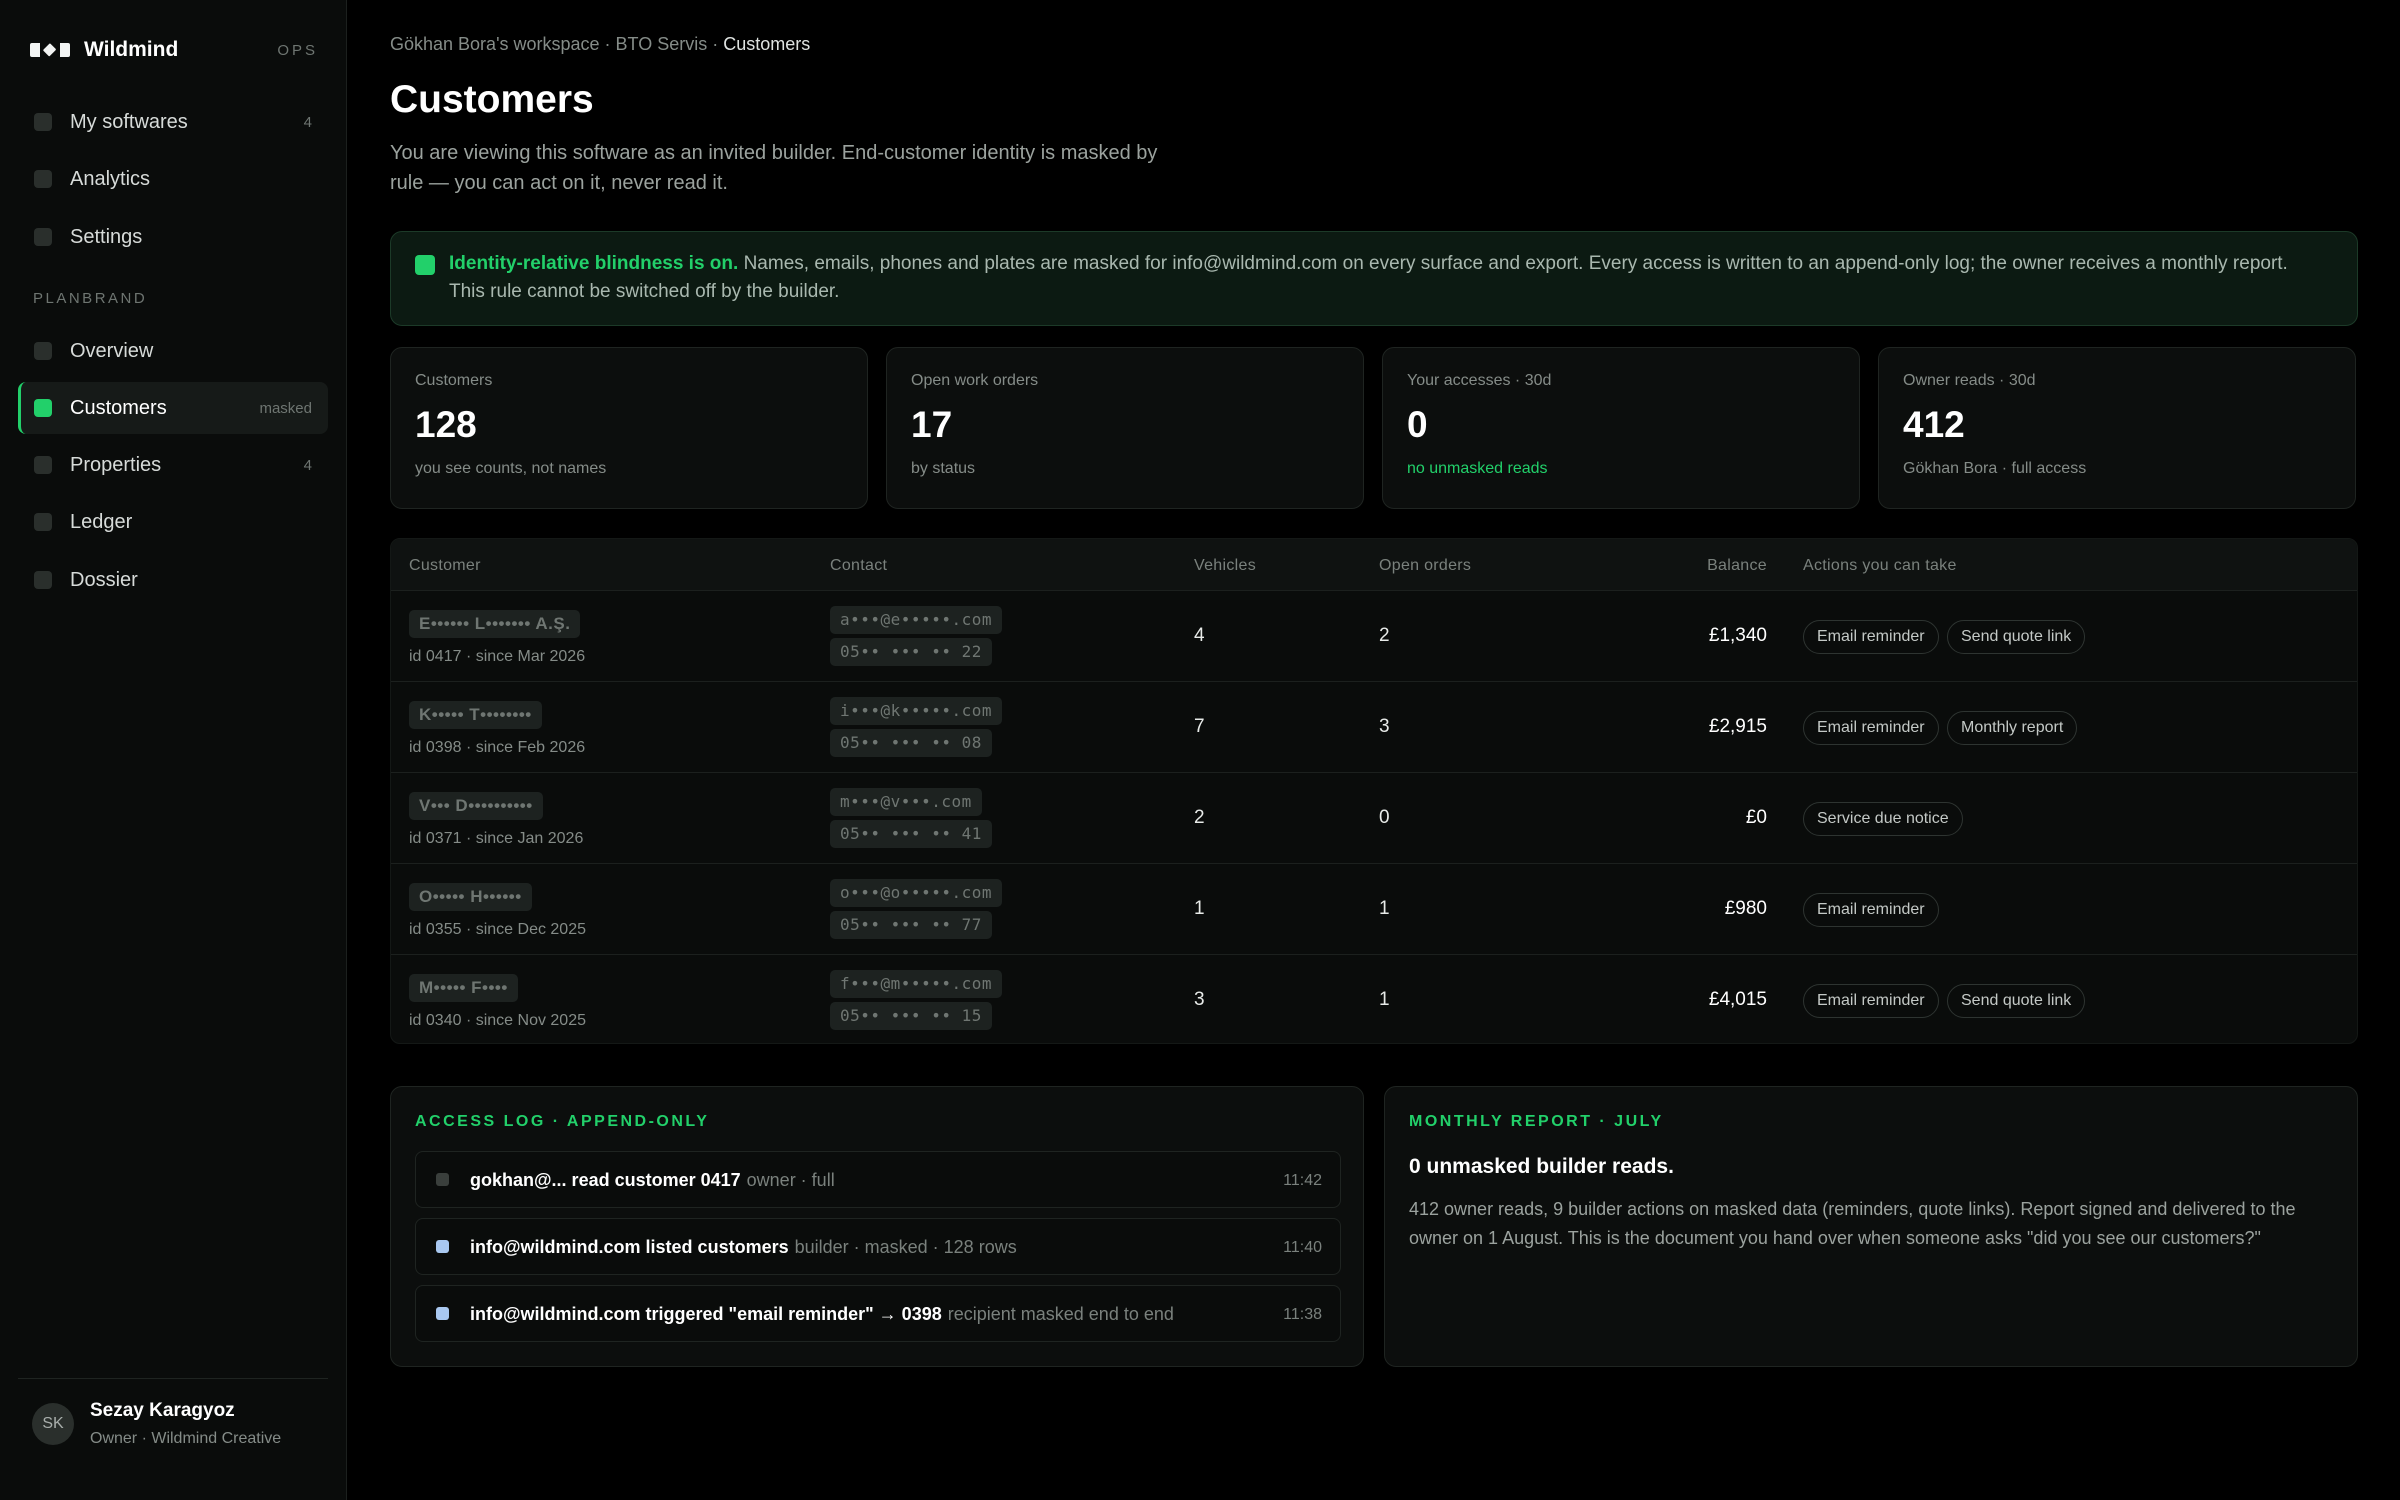 Image resolution: width=2400 pixels, height=1500 pixels. Describe the element at coordinates (1225, 566) in the screenshot. I see `column-header-vehicles: Vehicles` at that location.